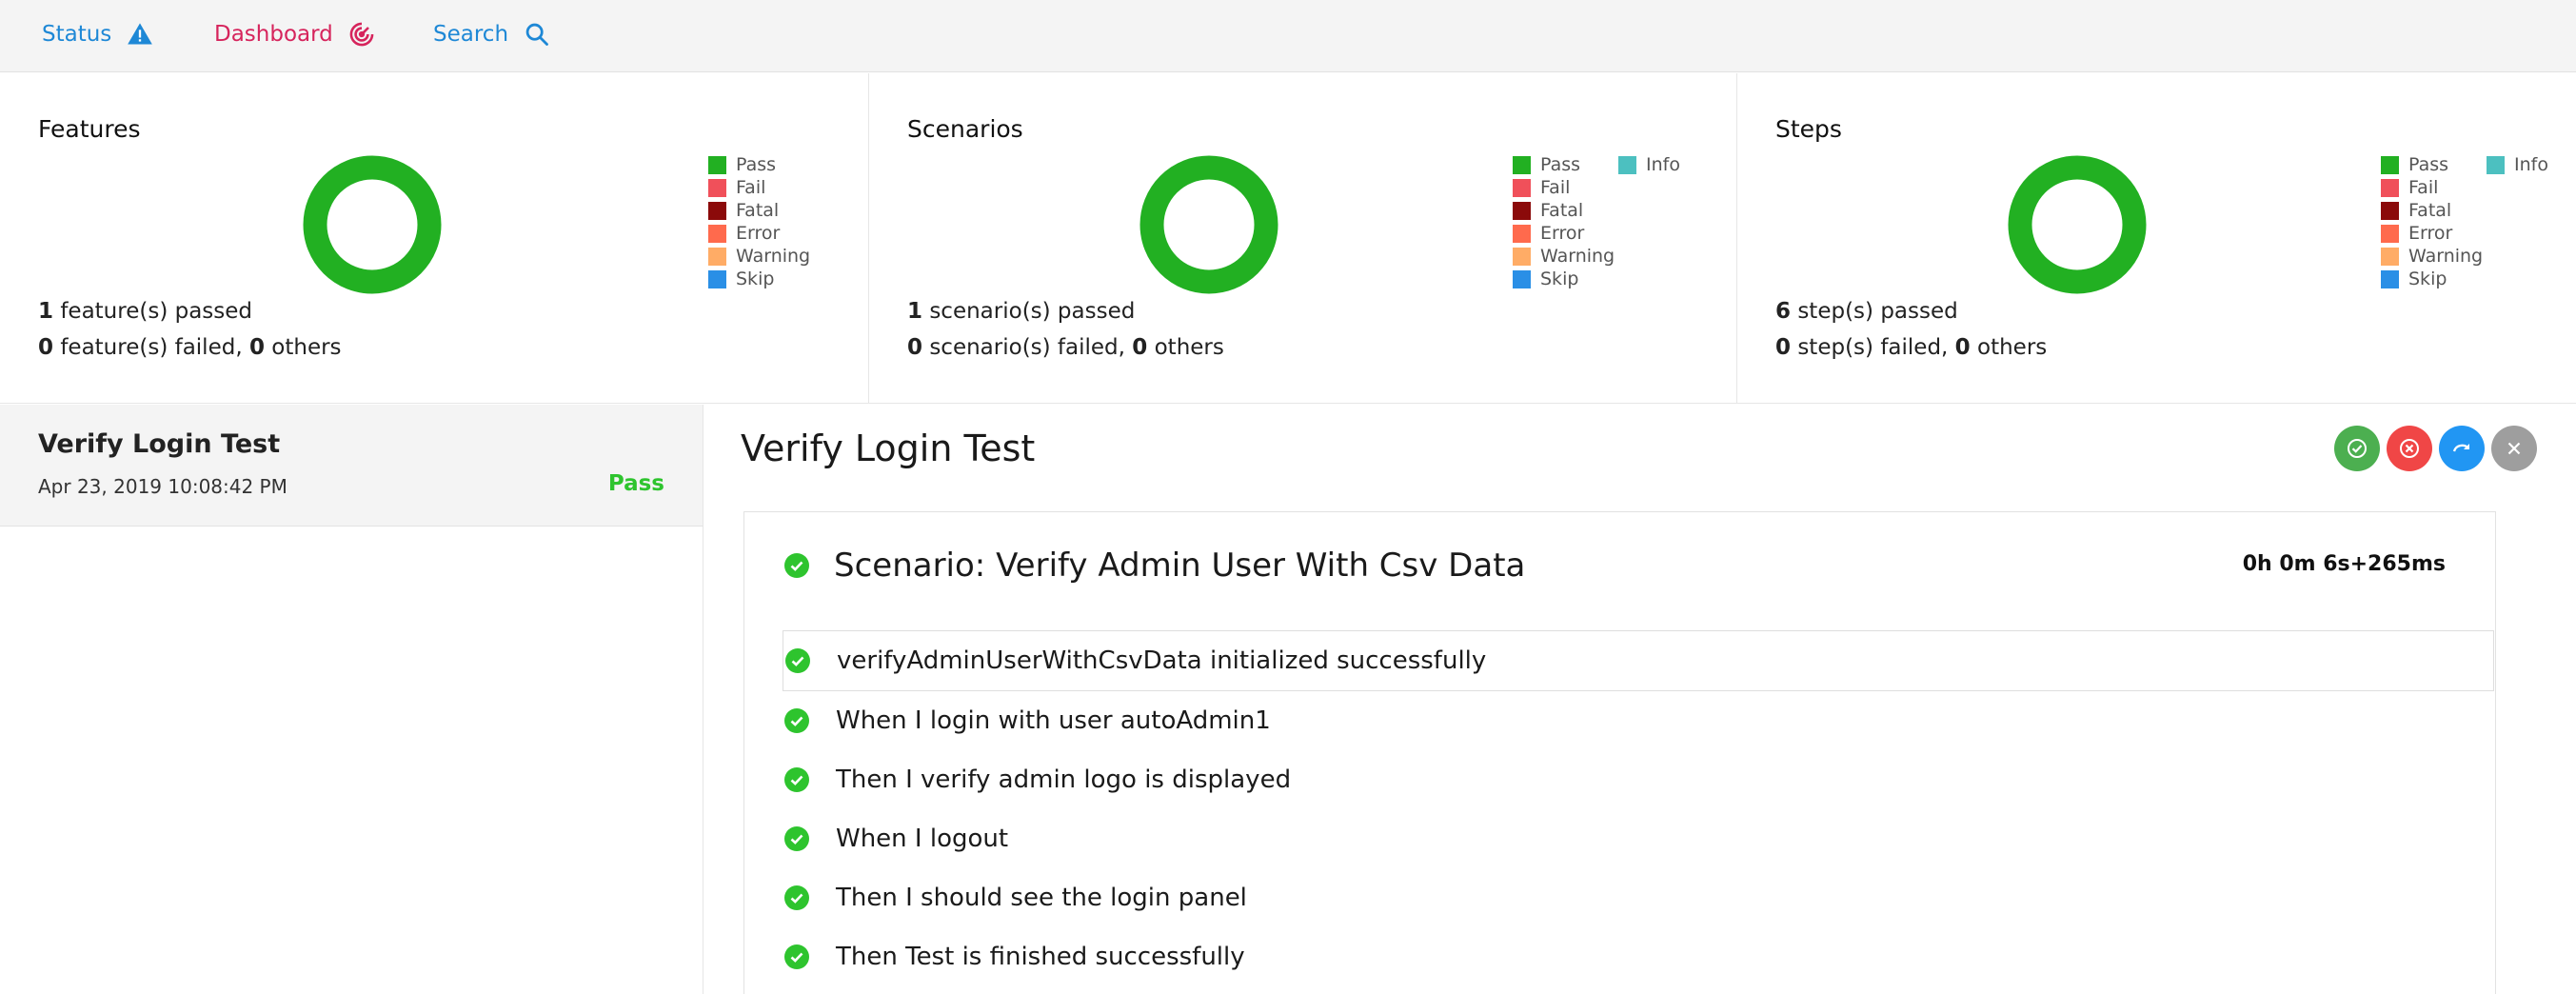 This screenshot has width=2576, height=994. Describe the element at coordinates (163, 487) in the screenshot. I see `test-time: Apr 23, 2019 10:08:42 PM` at that location.